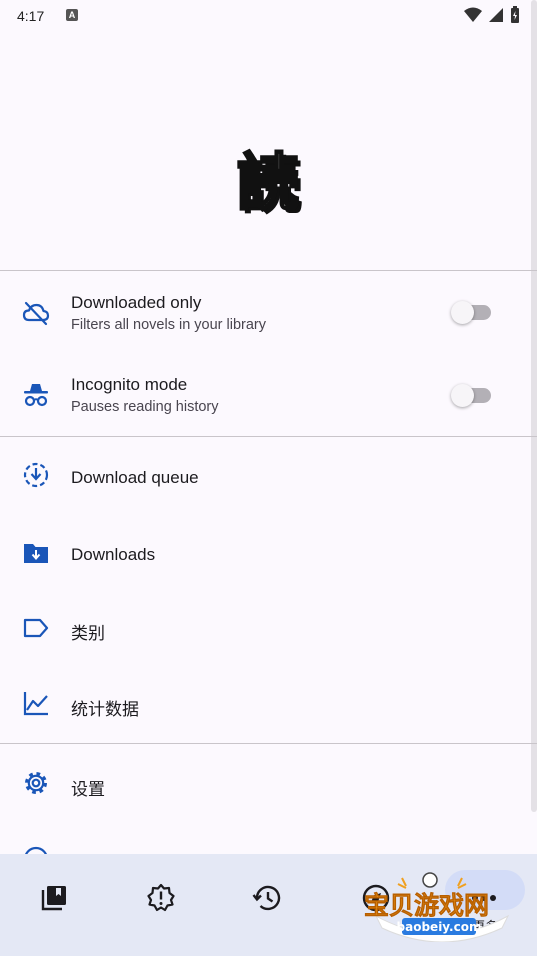 The height and width of the screenshot is (956, 537). I want to click on status-time: 4:17, so click(31, 16).